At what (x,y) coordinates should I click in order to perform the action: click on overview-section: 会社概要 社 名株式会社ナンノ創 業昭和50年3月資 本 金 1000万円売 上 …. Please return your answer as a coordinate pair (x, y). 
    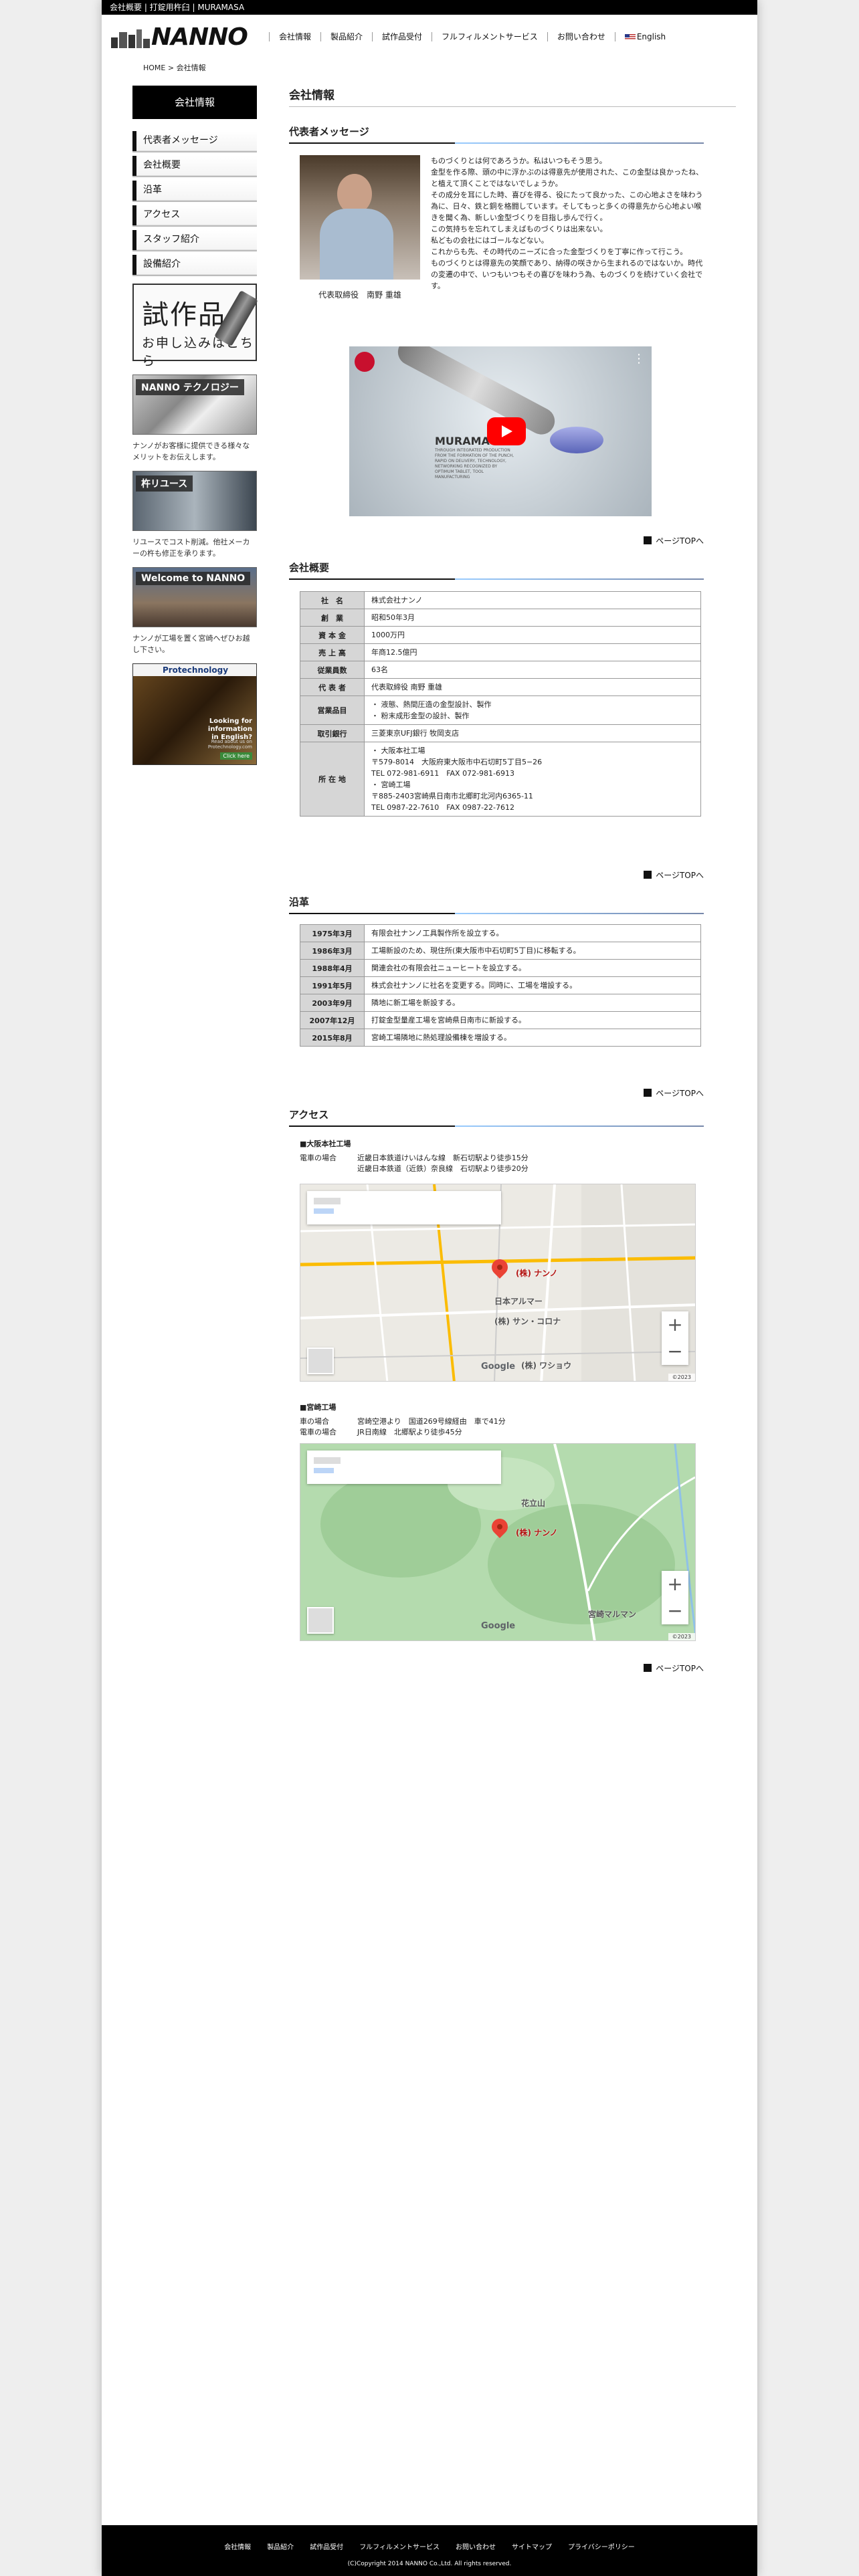
    Looking at the image, I should click on (497, 721).